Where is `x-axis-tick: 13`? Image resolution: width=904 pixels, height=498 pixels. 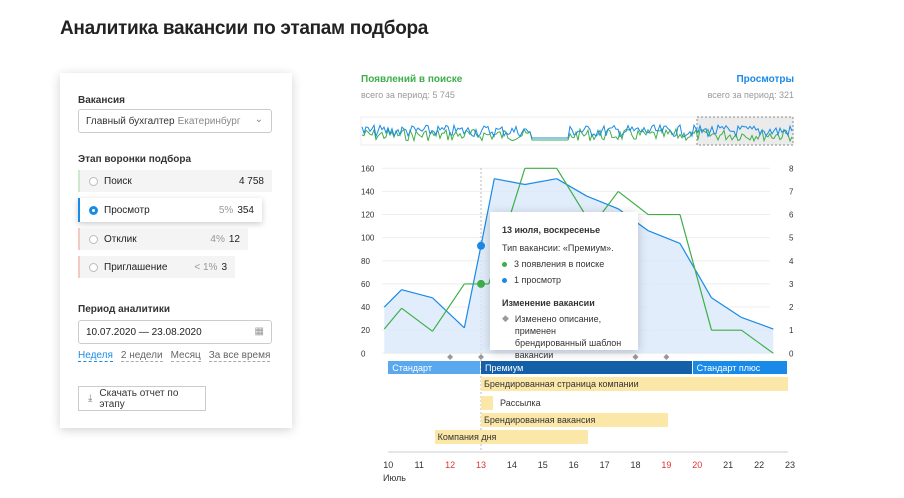
x-axis-tick: 13 is located at coordinates (480, 465).